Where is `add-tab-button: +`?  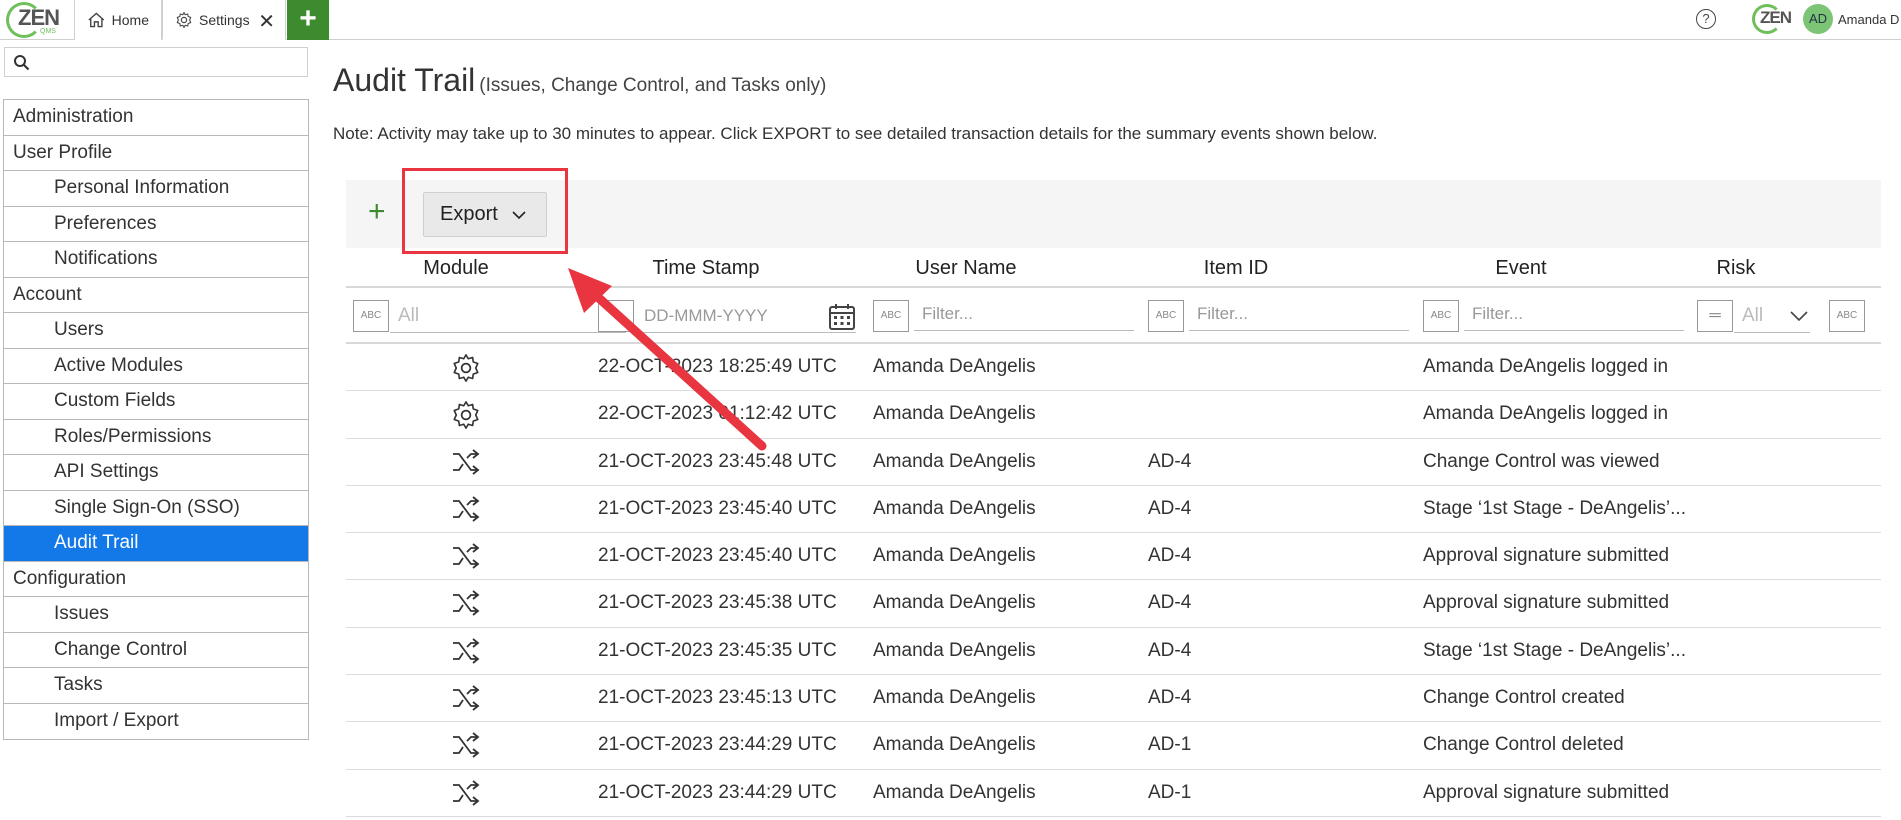
add-tab-button: + is located at coordinates (308, 20).